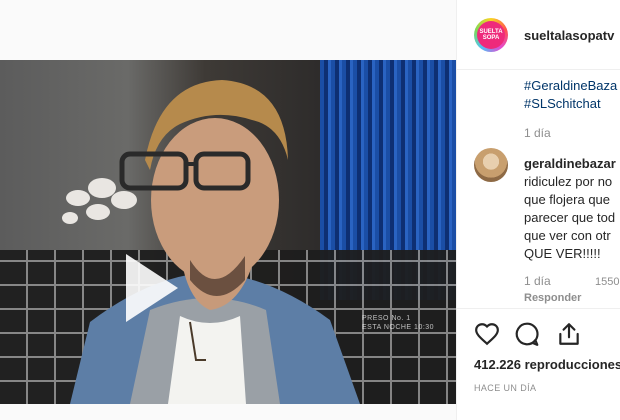 Image resolution: width=620 pixels, height=420 pixels. What do you see at coordinates (562, 103) in the screenshot?
I see `hashtag-link: #SLSchitchat` at bounding box center [562, 103].